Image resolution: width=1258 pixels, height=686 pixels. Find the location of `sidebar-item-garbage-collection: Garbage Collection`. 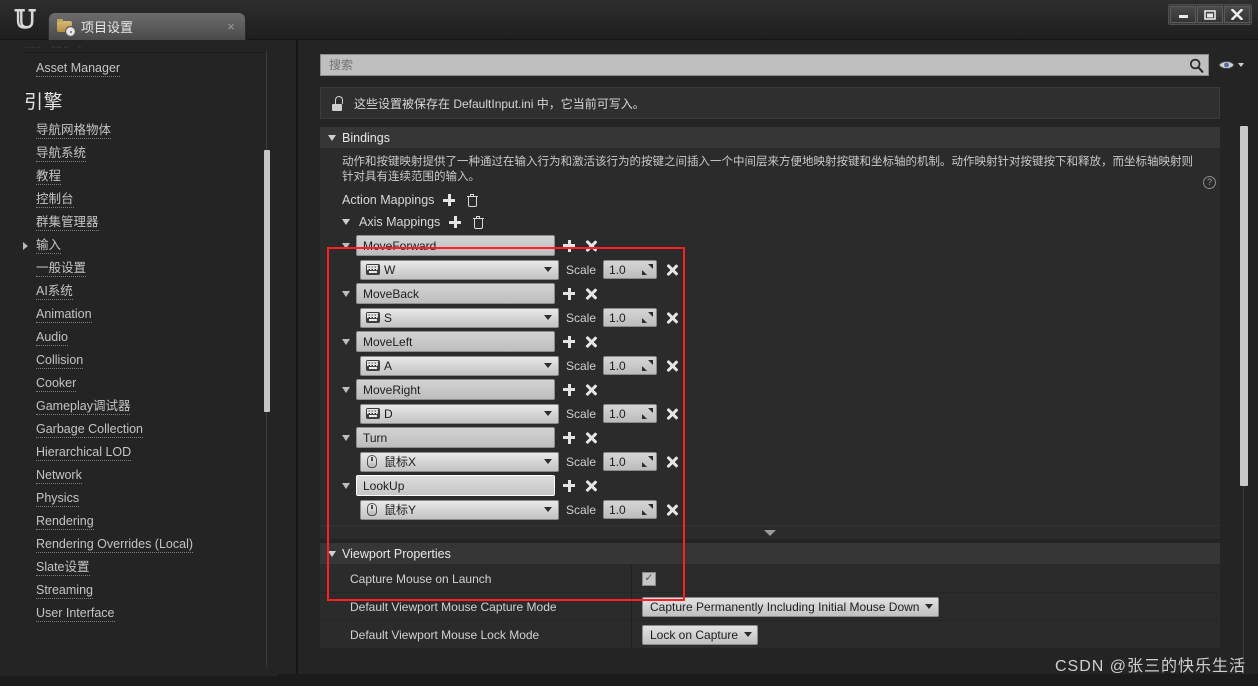

sidebar-item-garbage-collection: Garbage Collection is located at coordinates (139, 429).